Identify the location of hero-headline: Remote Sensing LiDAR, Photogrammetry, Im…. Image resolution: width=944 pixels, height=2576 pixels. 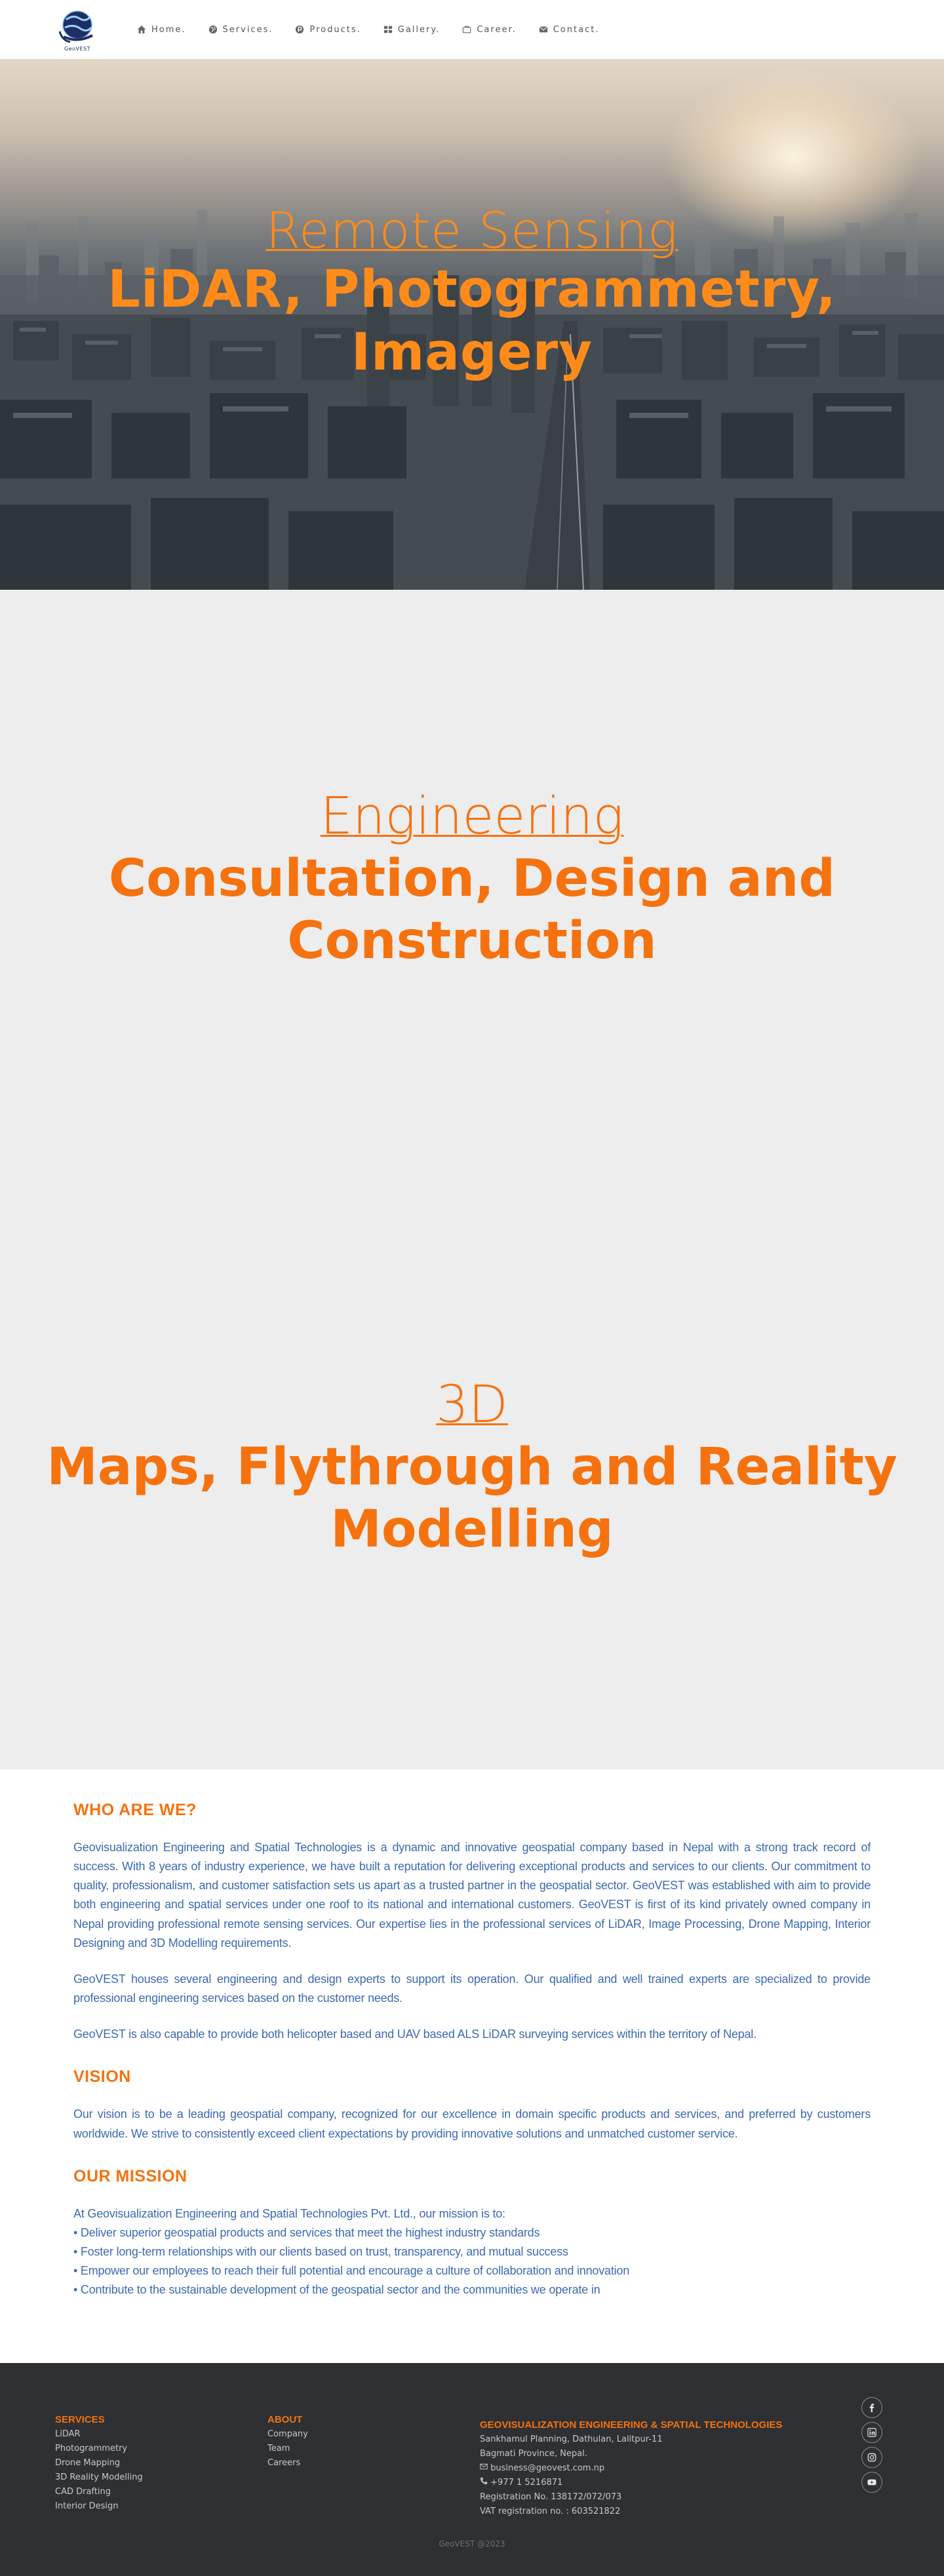
(472, 293).